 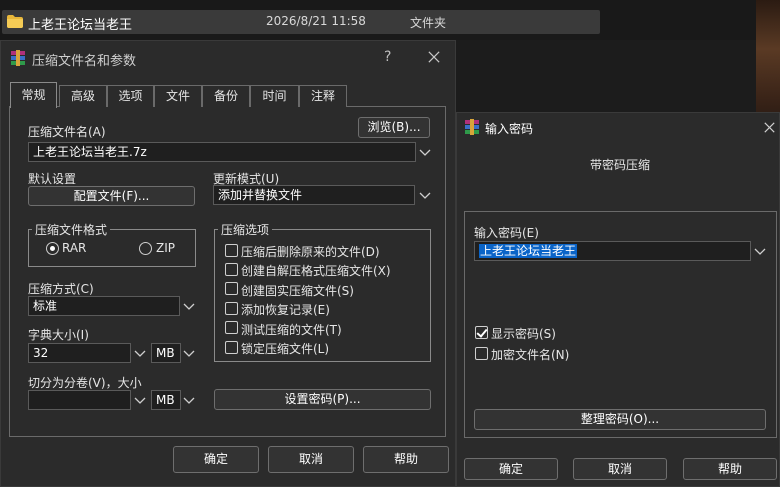 I want to click on format-group-title: 压缩文件格式, so click(x=71, y=229).